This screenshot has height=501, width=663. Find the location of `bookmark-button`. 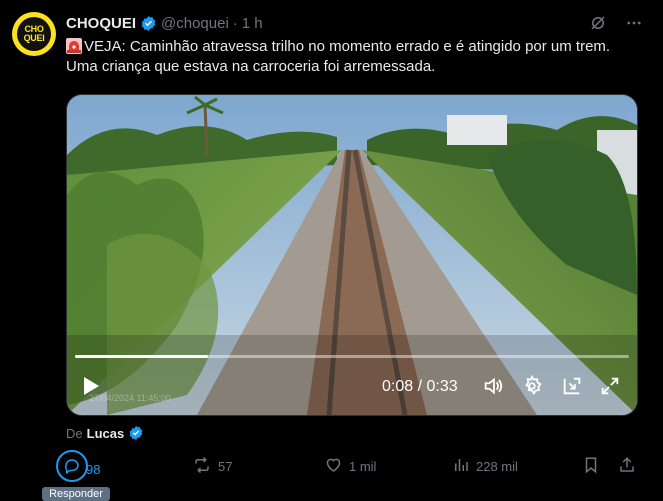

bookmark-button is located at coordinates (591, 466).